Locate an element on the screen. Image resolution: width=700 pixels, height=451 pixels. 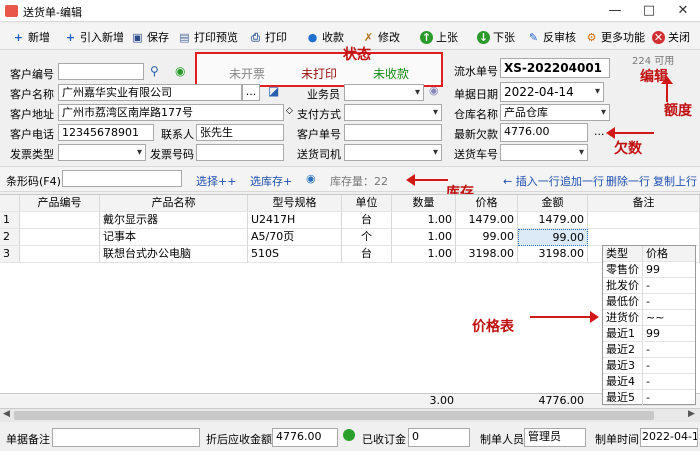
table-cell: 510S is located at coordinates (295, 254).